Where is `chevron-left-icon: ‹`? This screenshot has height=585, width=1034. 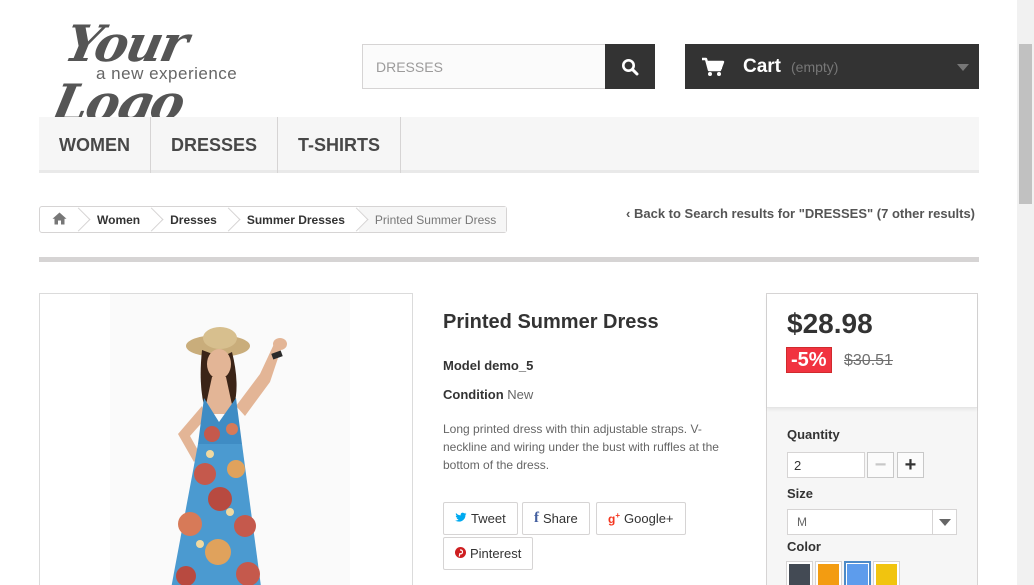
chevron-left-icon: ‹ is located at coordinates (628, 213).